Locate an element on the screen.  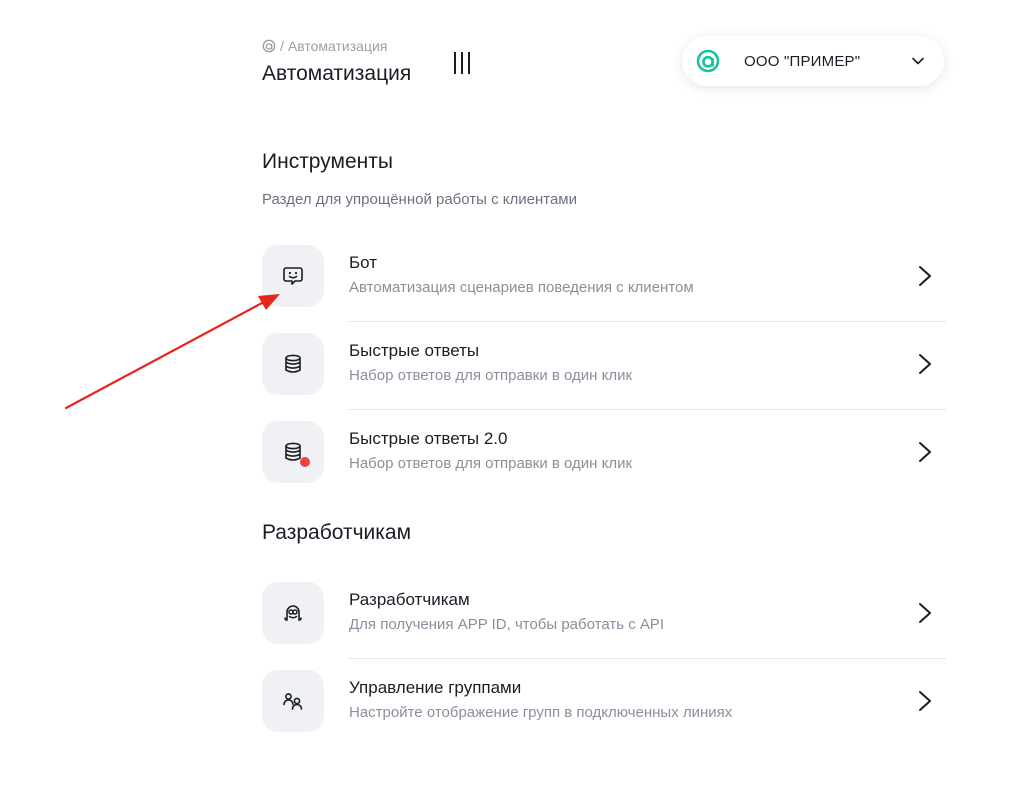
menu-toggle-button is located at coordinates (467, 63).